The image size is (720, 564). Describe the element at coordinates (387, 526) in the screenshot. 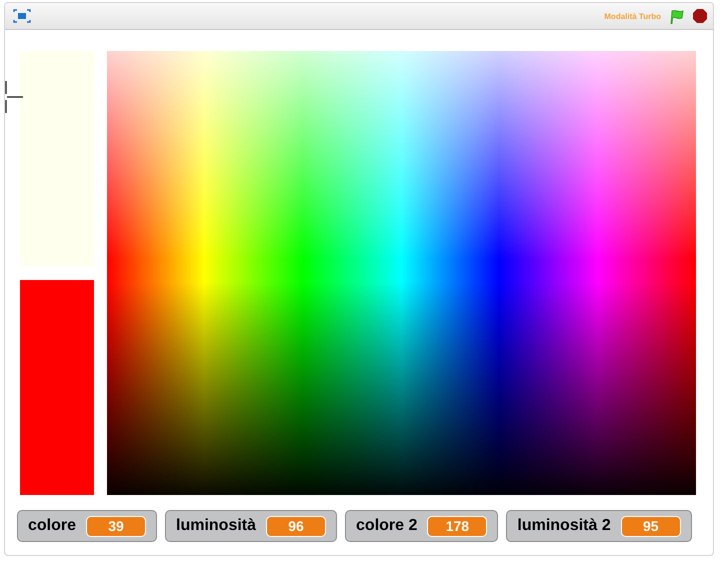

I see `variable-name: colore 2` at that location.